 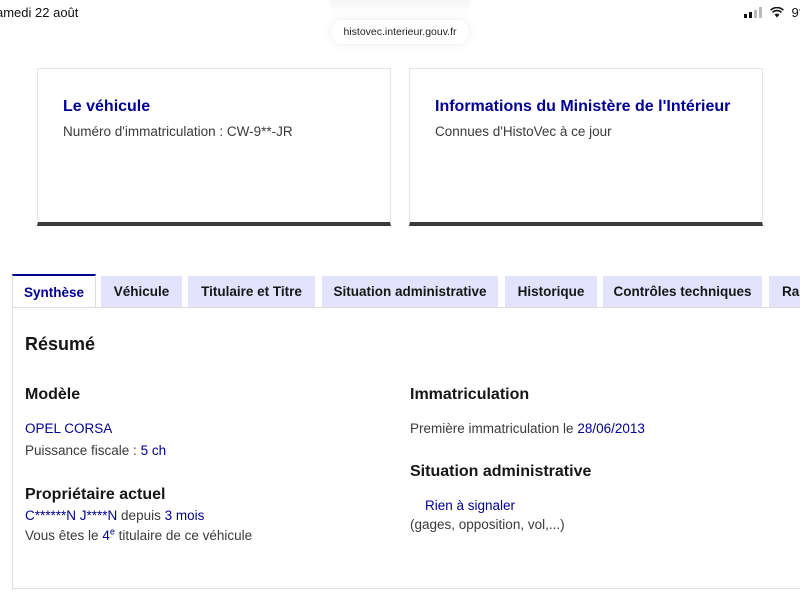 I want to click on tab-synthese: Synthèse, so click(x=54, y=291).